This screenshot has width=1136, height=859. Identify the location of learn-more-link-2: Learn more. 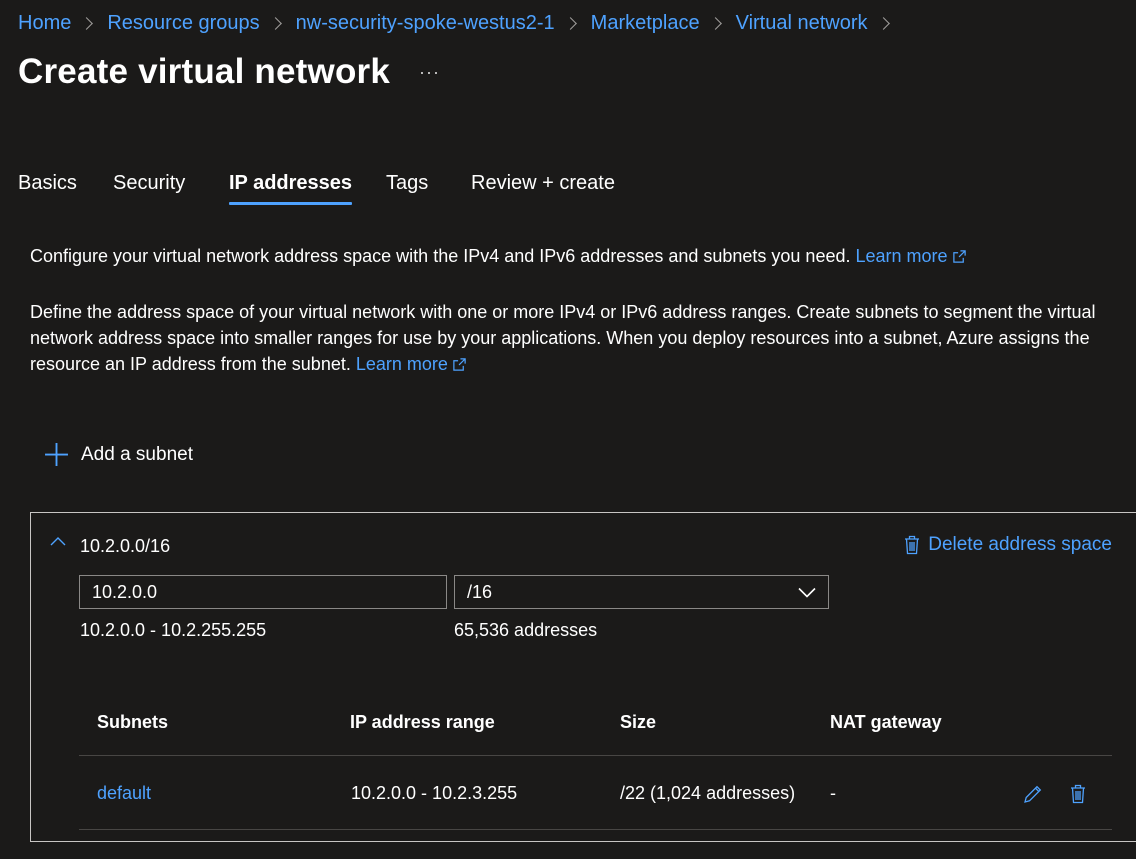
(411, 364).